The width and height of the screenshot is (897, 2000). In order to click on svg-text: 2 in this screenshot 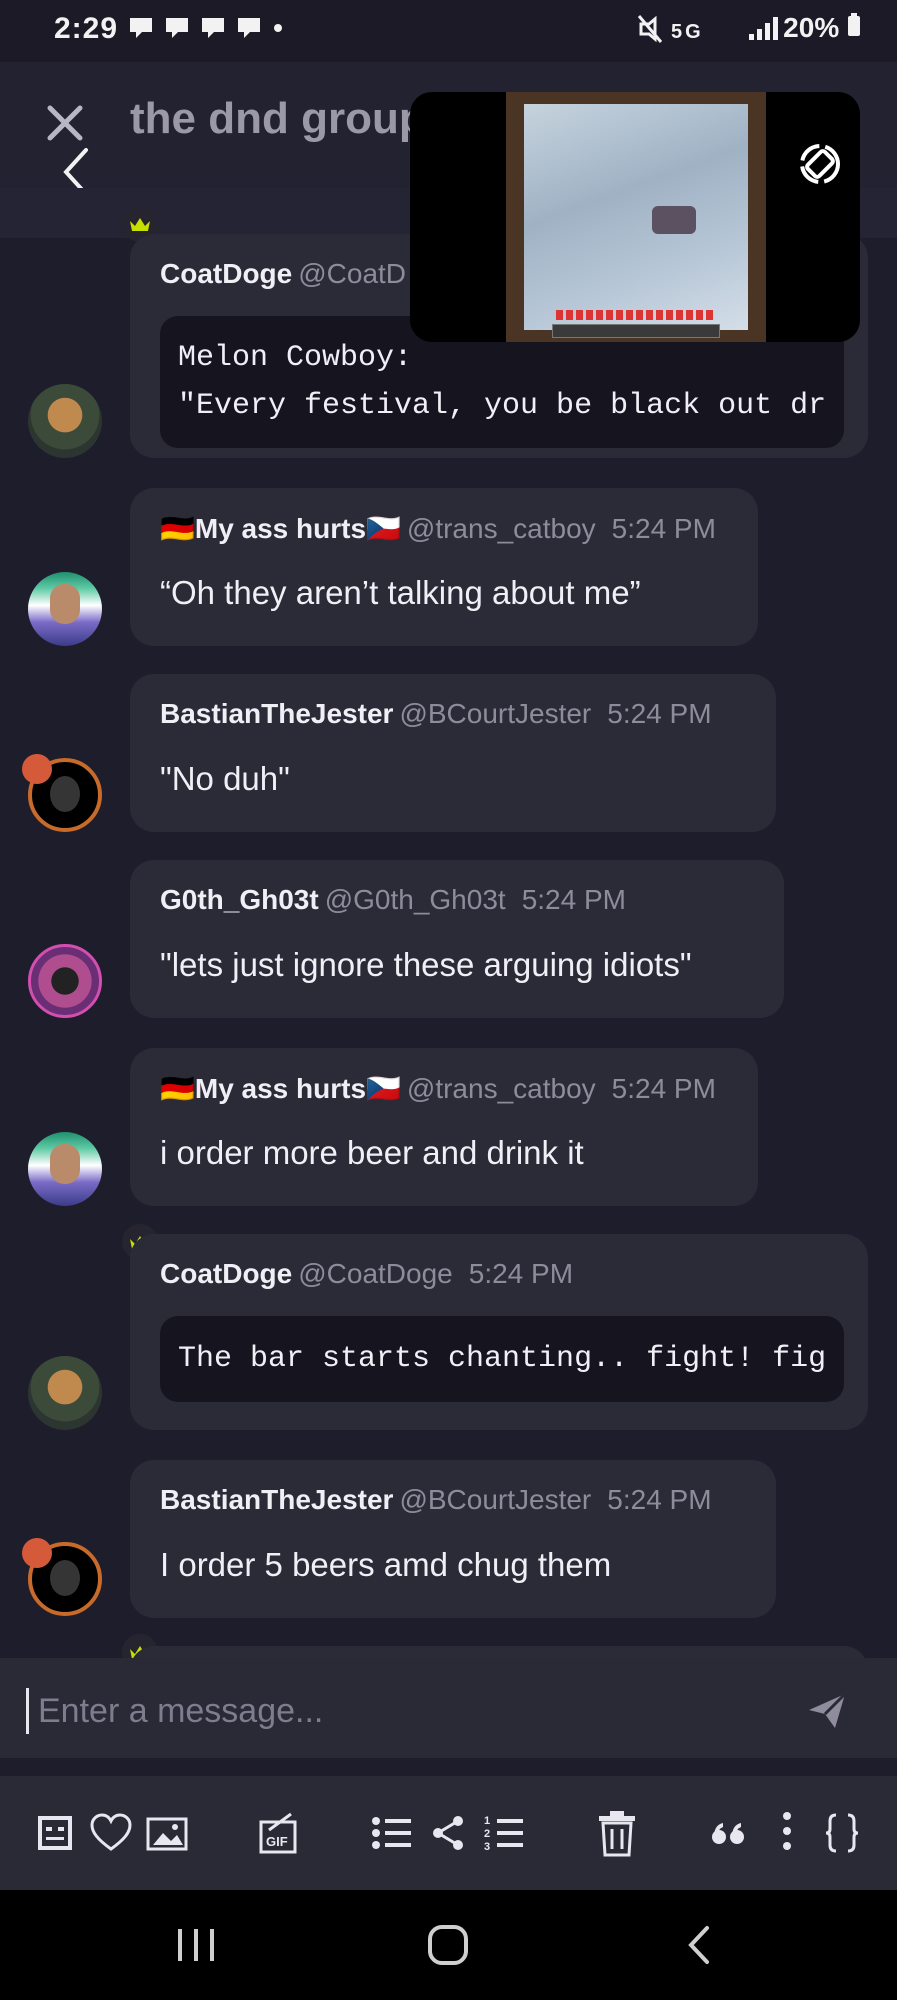, I will do `click(487, 1834)`.